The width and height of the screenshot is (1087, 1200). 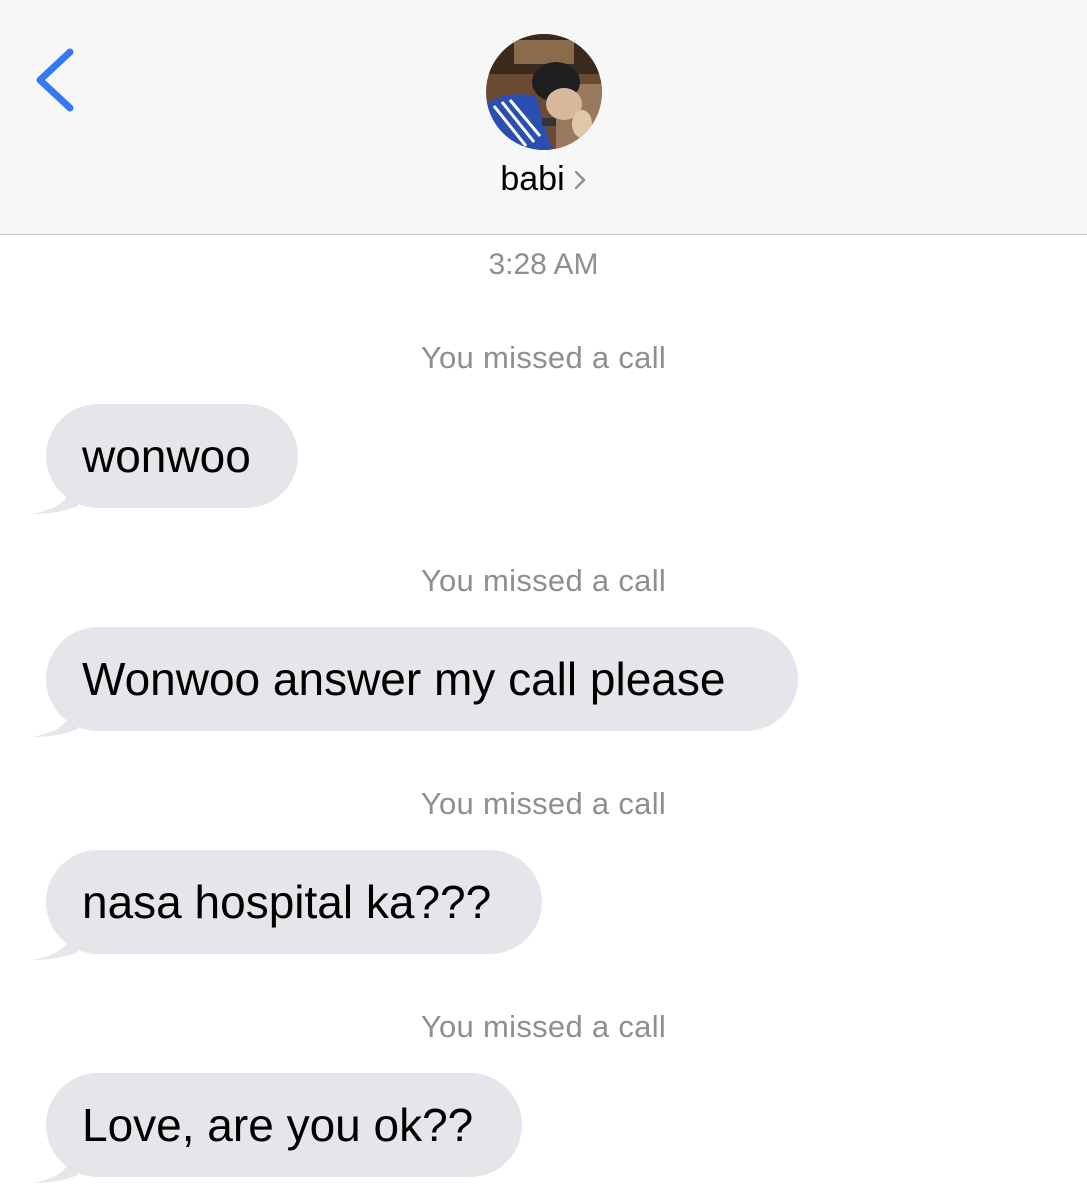 What do you see at coordinates (294, 902) in the screenshot?
I see `message-text: nasa hospital ka???` at bounding box center [294, 902].